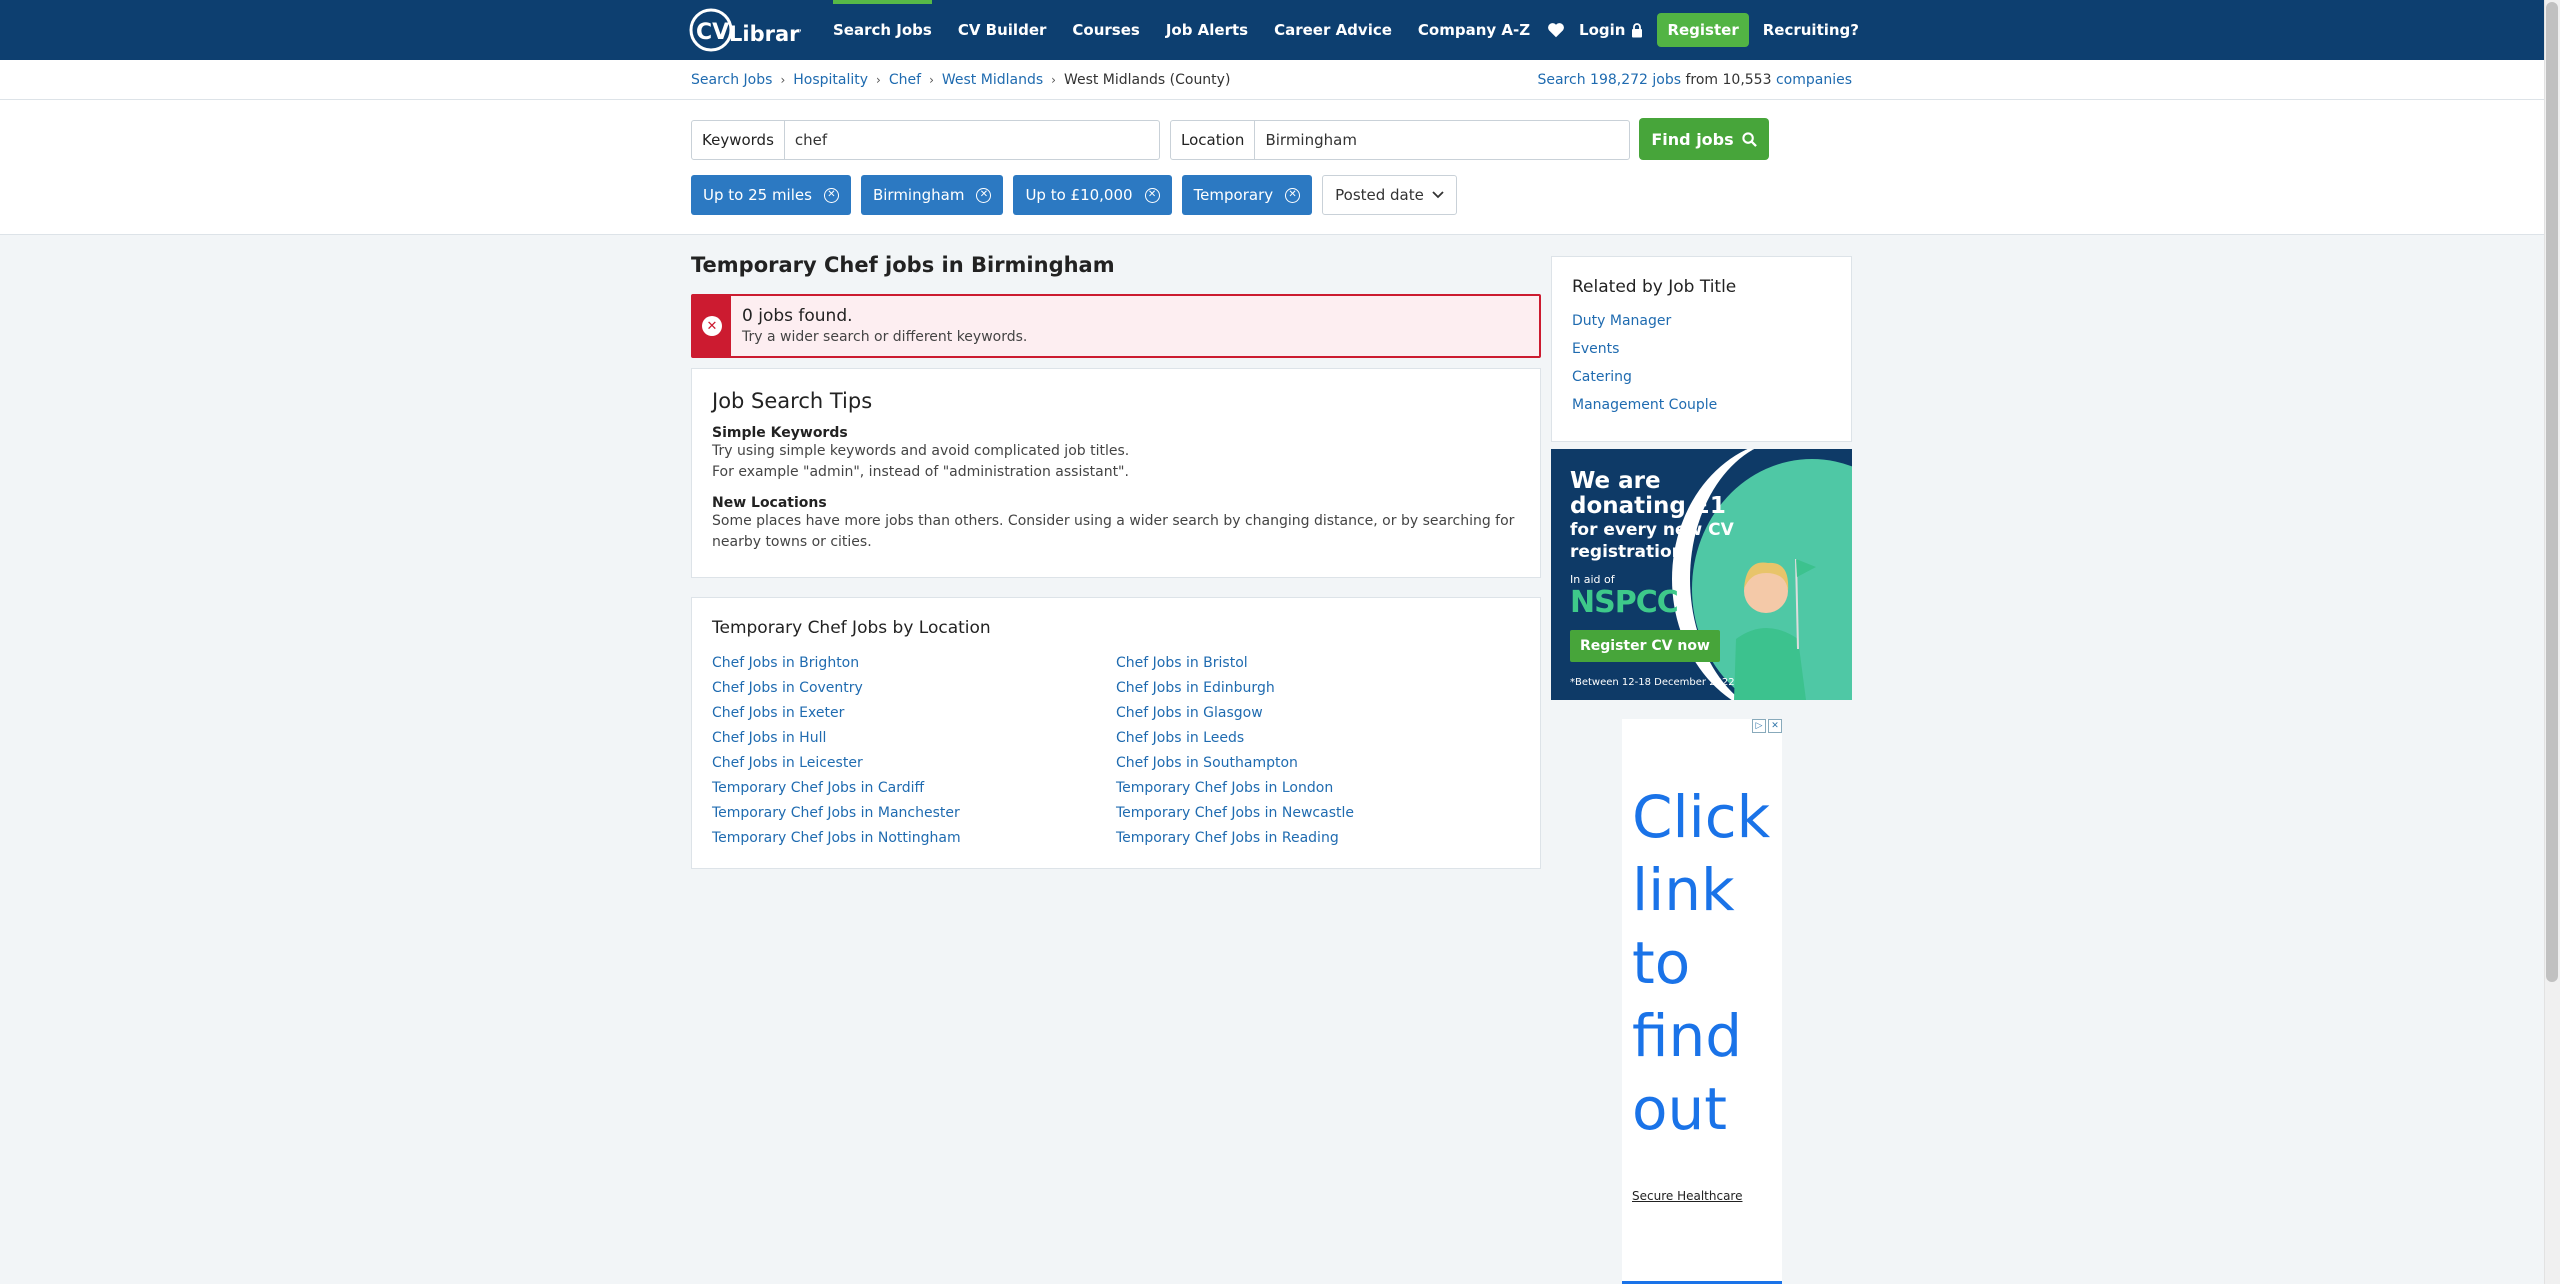  What do you see at coordinates (914, 688) in the screenshot?
I see `location-link: Chef Jobs in Coventry` at bounding box center [914, 688].